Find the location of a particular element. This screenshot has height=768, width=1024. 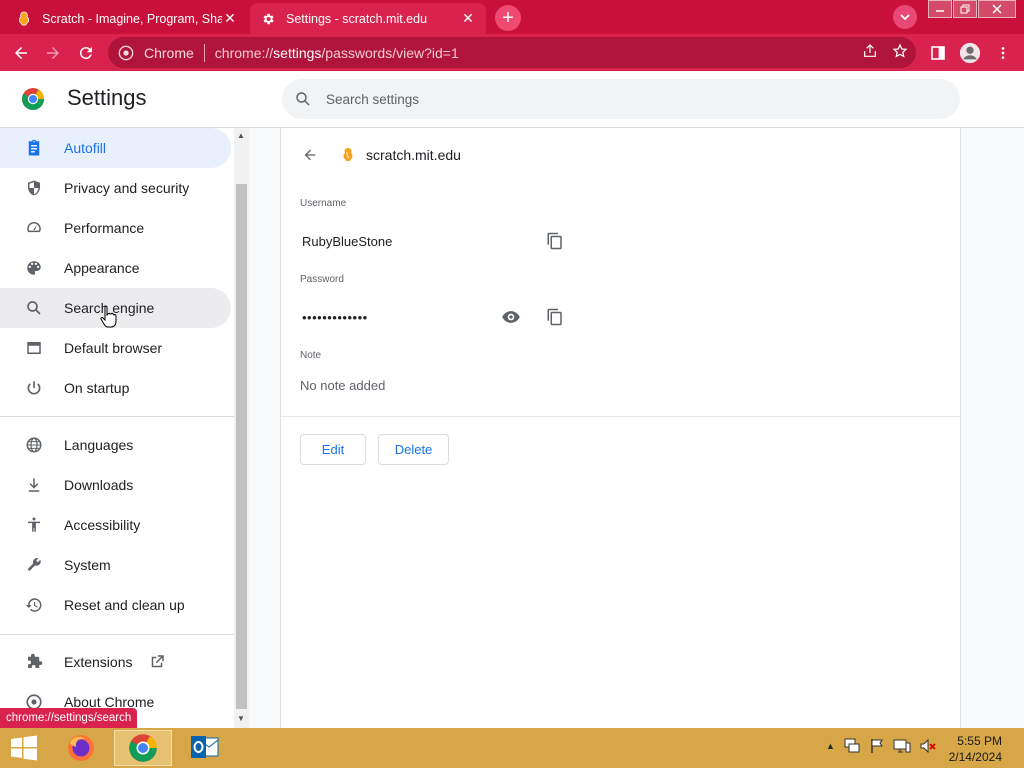

share-icon is located at coordinates (870, 51).